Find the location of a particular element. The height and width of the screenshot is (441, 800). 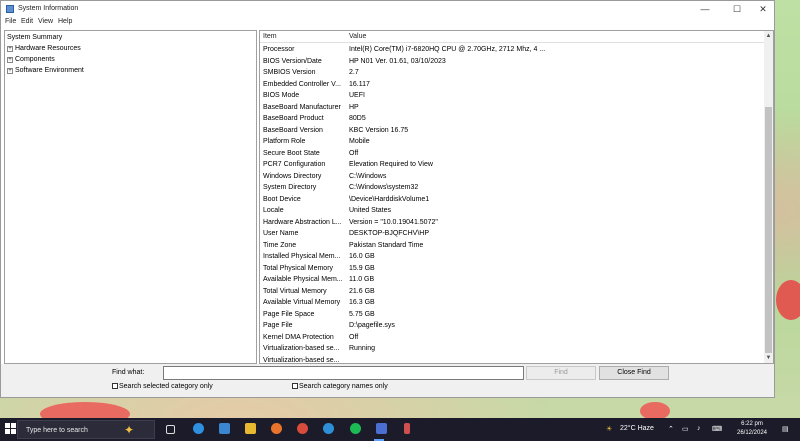

title-bar: System Information — ☐ ✕ is located at coordinates (387, 9).